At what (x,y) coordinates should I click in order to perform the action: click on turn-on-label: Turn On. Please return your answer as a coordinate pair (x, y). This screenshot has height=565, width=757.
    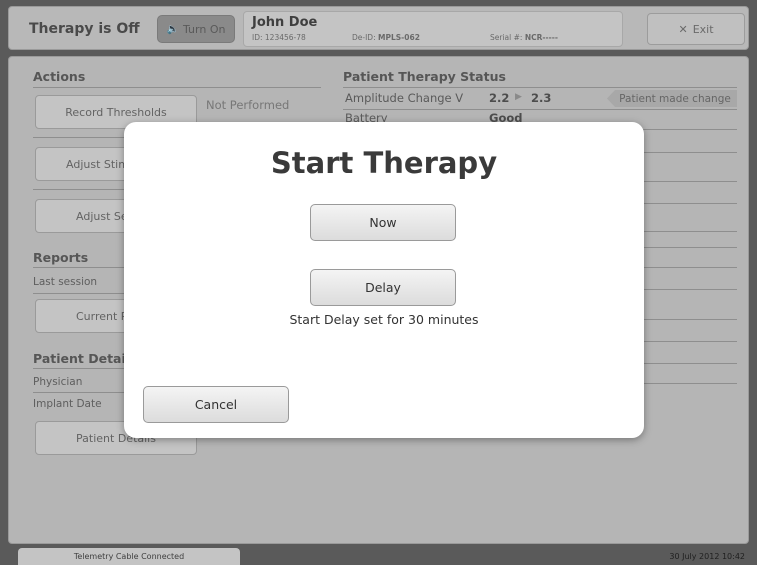
    Looking at the image, I should click on (204, 29).